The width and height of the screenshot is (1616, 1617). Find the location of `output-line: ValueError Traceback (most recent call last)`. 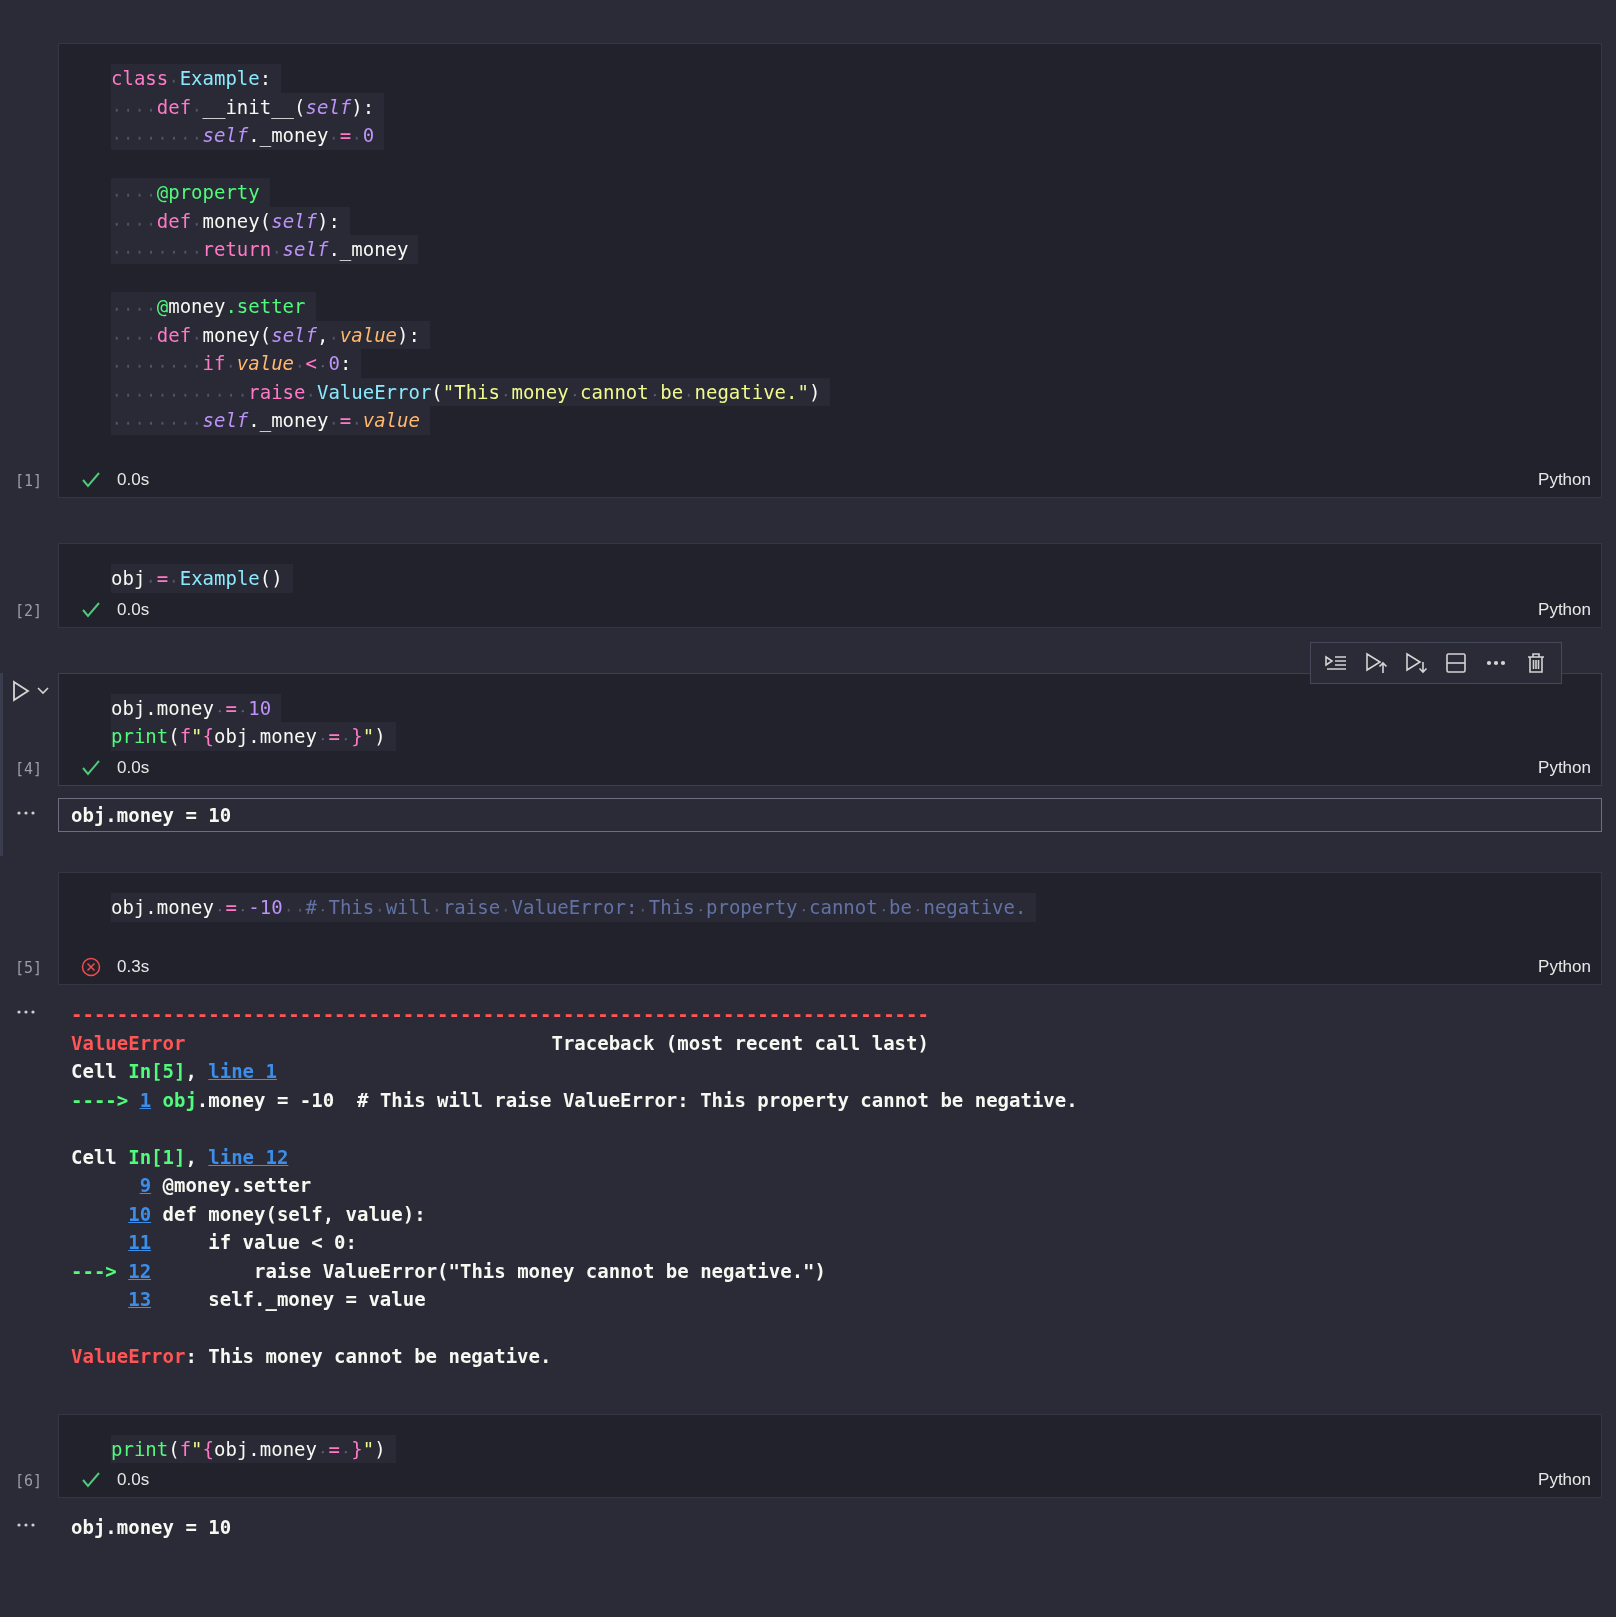

output-line: ValueError Traceback (most recent call last) is located at coordinates (500, 1043).